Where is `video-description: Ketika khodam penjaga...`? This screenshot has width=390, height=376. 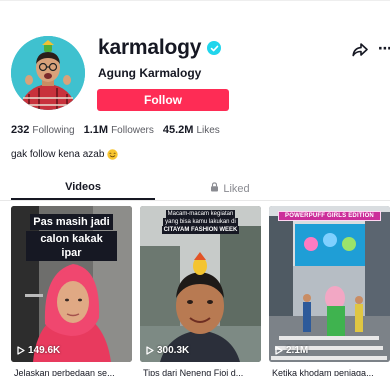
video-description: Ketika khodam penjaga... is located at coordinates (331, 372).